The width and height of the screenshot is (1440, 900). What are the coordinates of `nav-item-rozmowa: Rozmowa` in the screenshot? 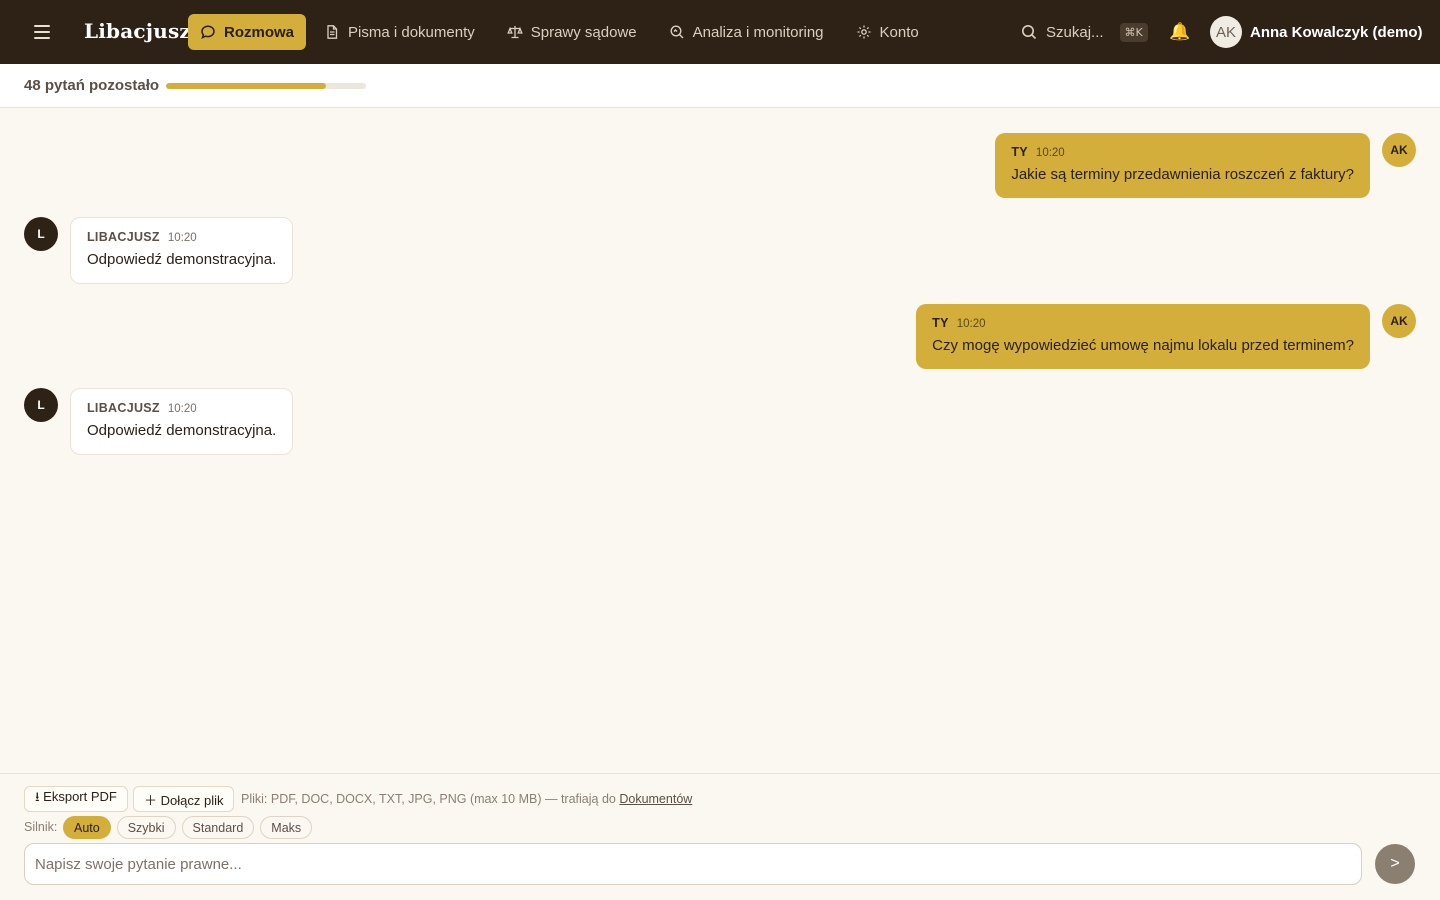 It's located at (247, 32).